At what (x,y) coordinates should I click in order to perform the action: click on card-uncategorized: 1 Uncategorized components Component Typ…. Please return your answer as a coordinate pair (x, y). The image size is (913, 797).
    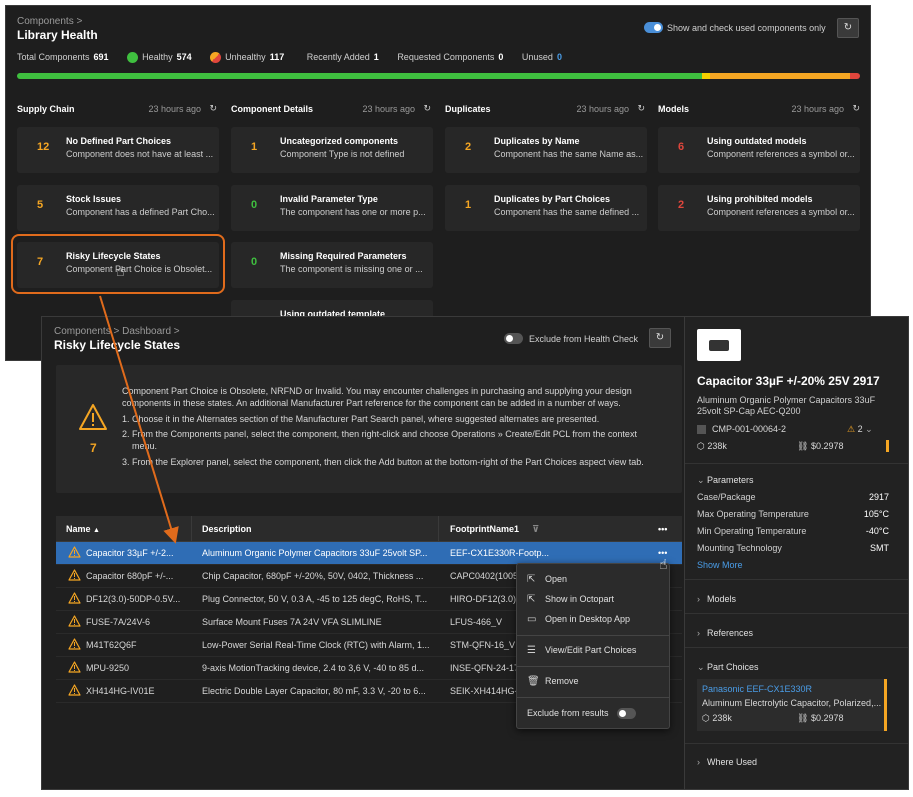
    Looking at the image, I should click on (332, 150).